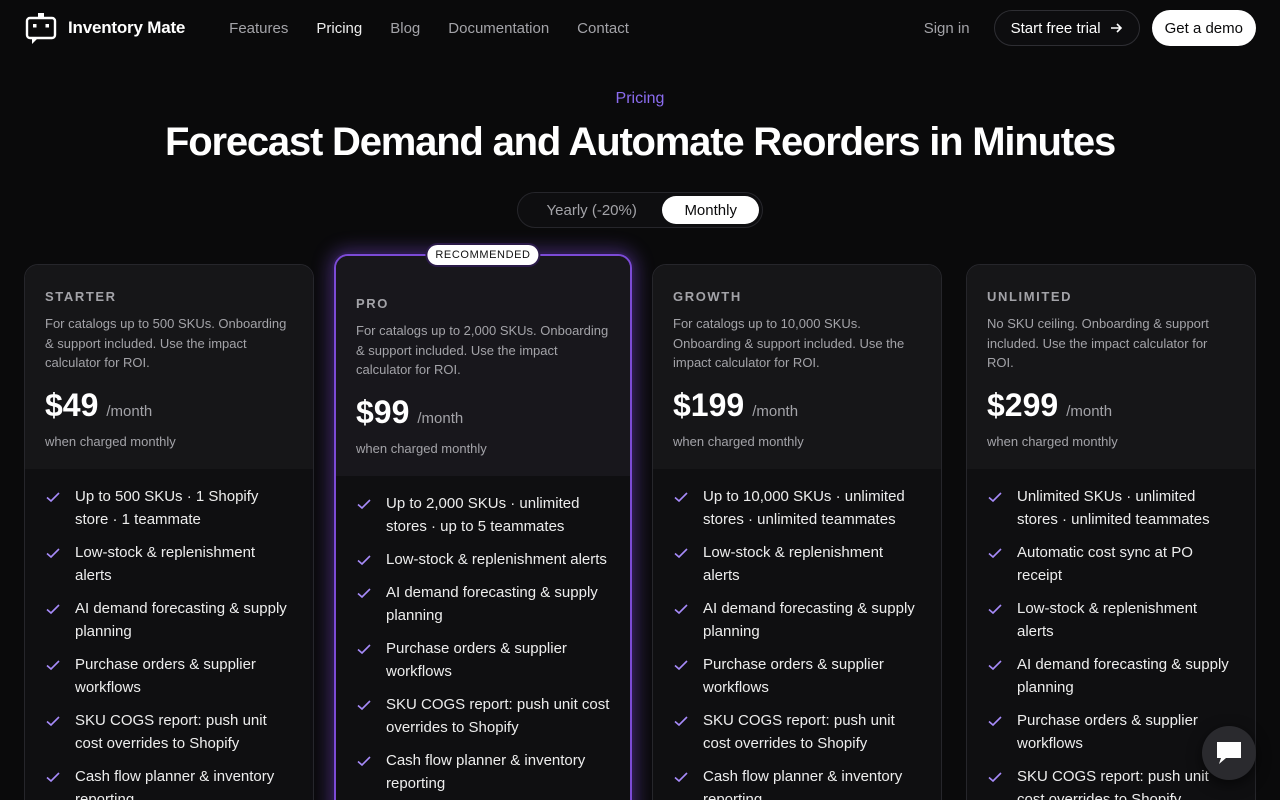  What do you see at coordinates (498, 28) in the screenshot?
I see `nav-link-documentation: Documentation` at bounding box center [498, 28].